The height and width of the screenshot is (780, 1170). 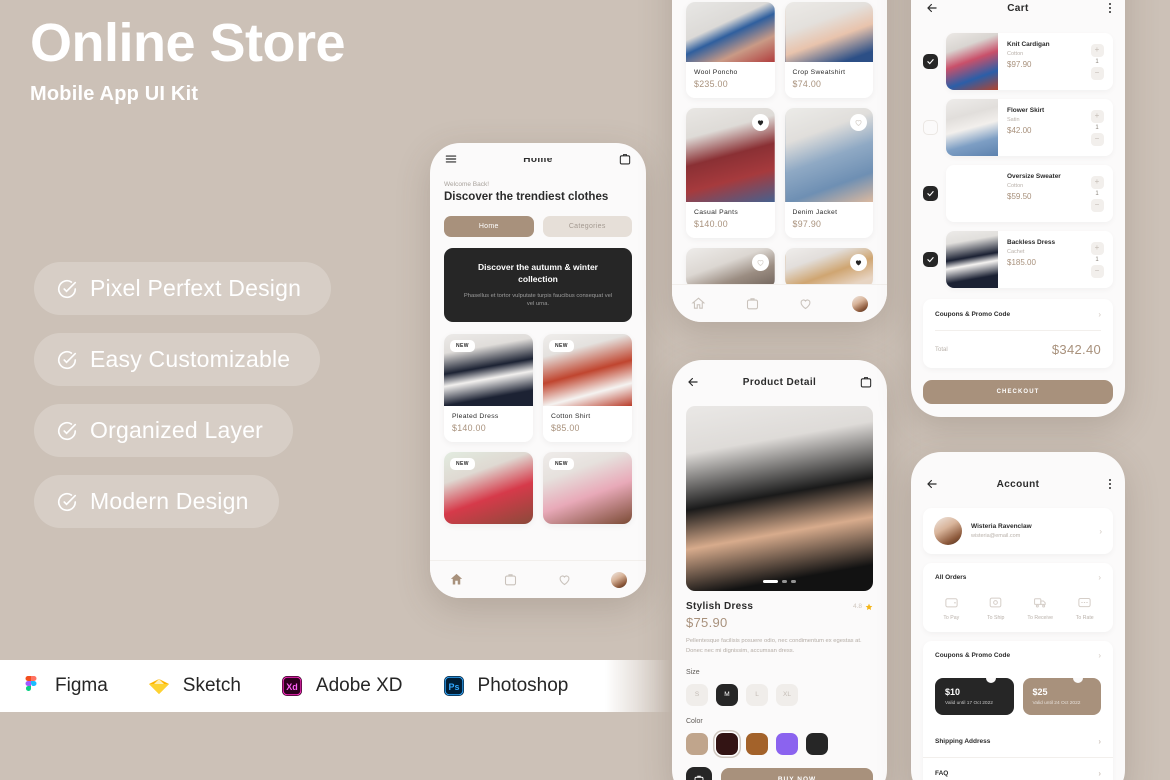 I want to click on product-card: Denim Jacket $97.90, so click(x=828, y=173).